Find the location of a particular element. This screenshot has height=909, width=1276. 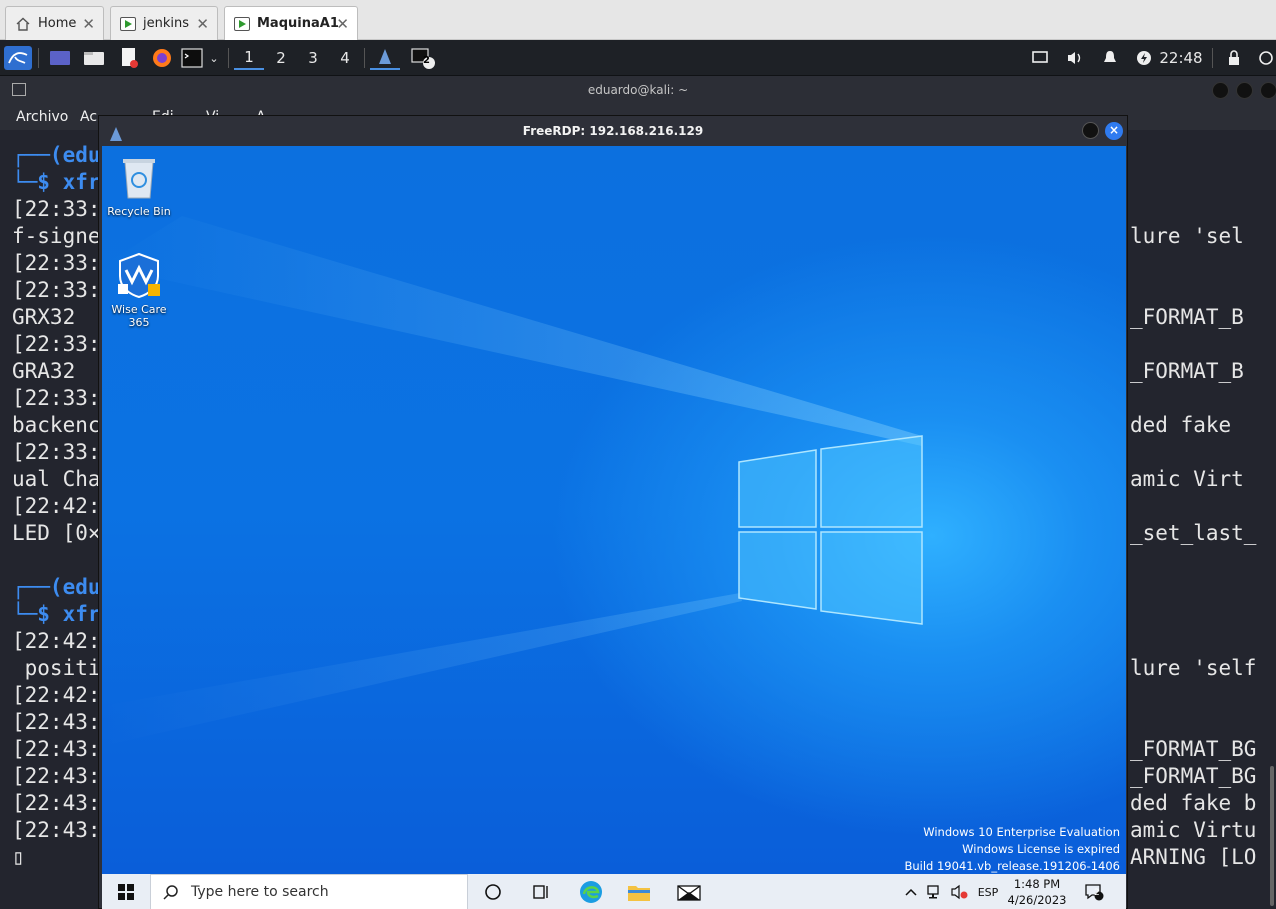

freerdp-titlebar: FreeRDP: 192.168.216.129 is located at coordinates (613, 131).